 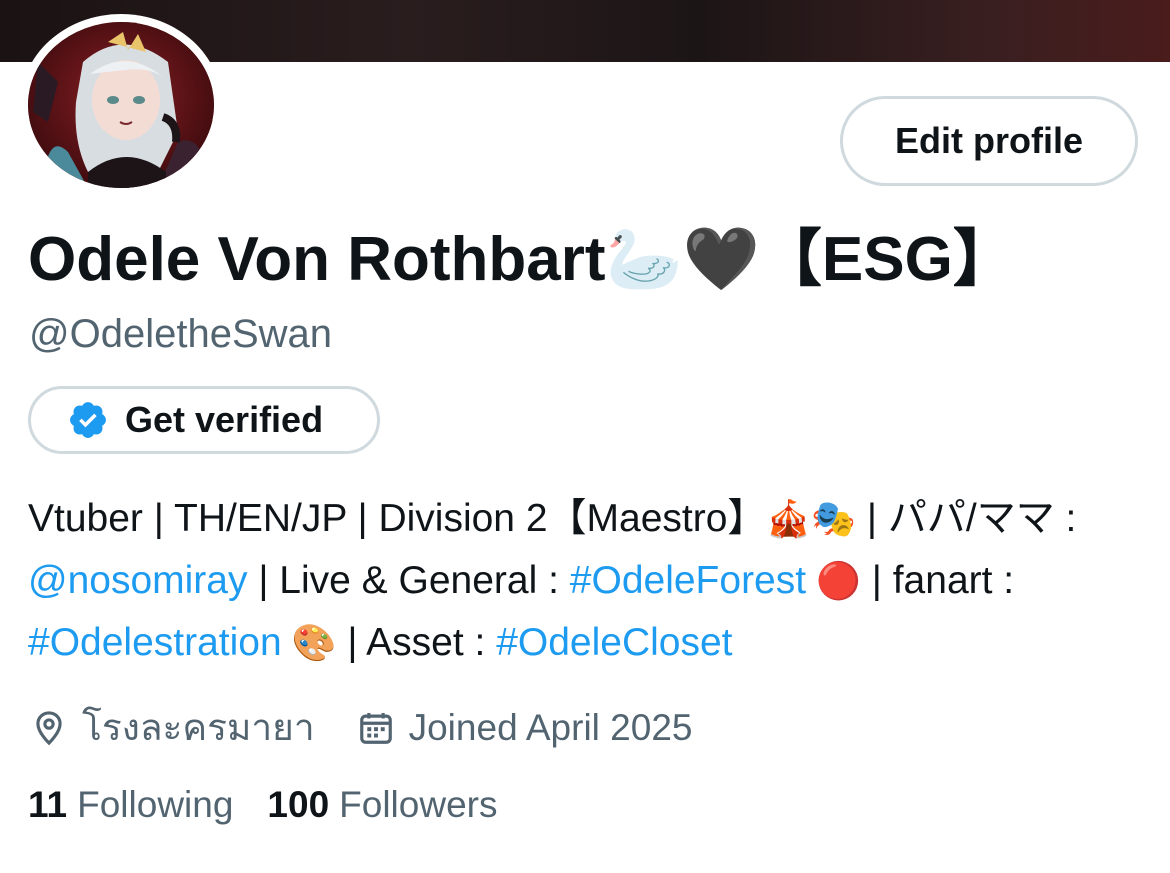 What do you see at coordinates (811, 518) in the screenshot?
I see `circus-masks-emoji: 🎪🎭` at bounding box center [811, 518].